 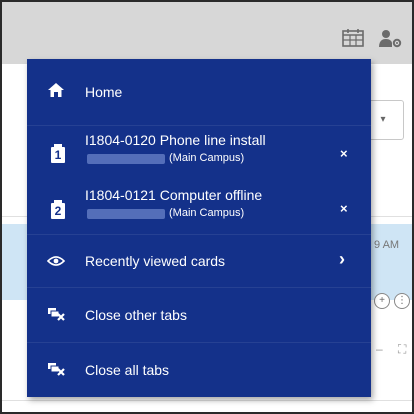 What do you see at coordinates (379, 349) in the screenshot?
I see `dash-icon: –` at bounding box center [379, 349].